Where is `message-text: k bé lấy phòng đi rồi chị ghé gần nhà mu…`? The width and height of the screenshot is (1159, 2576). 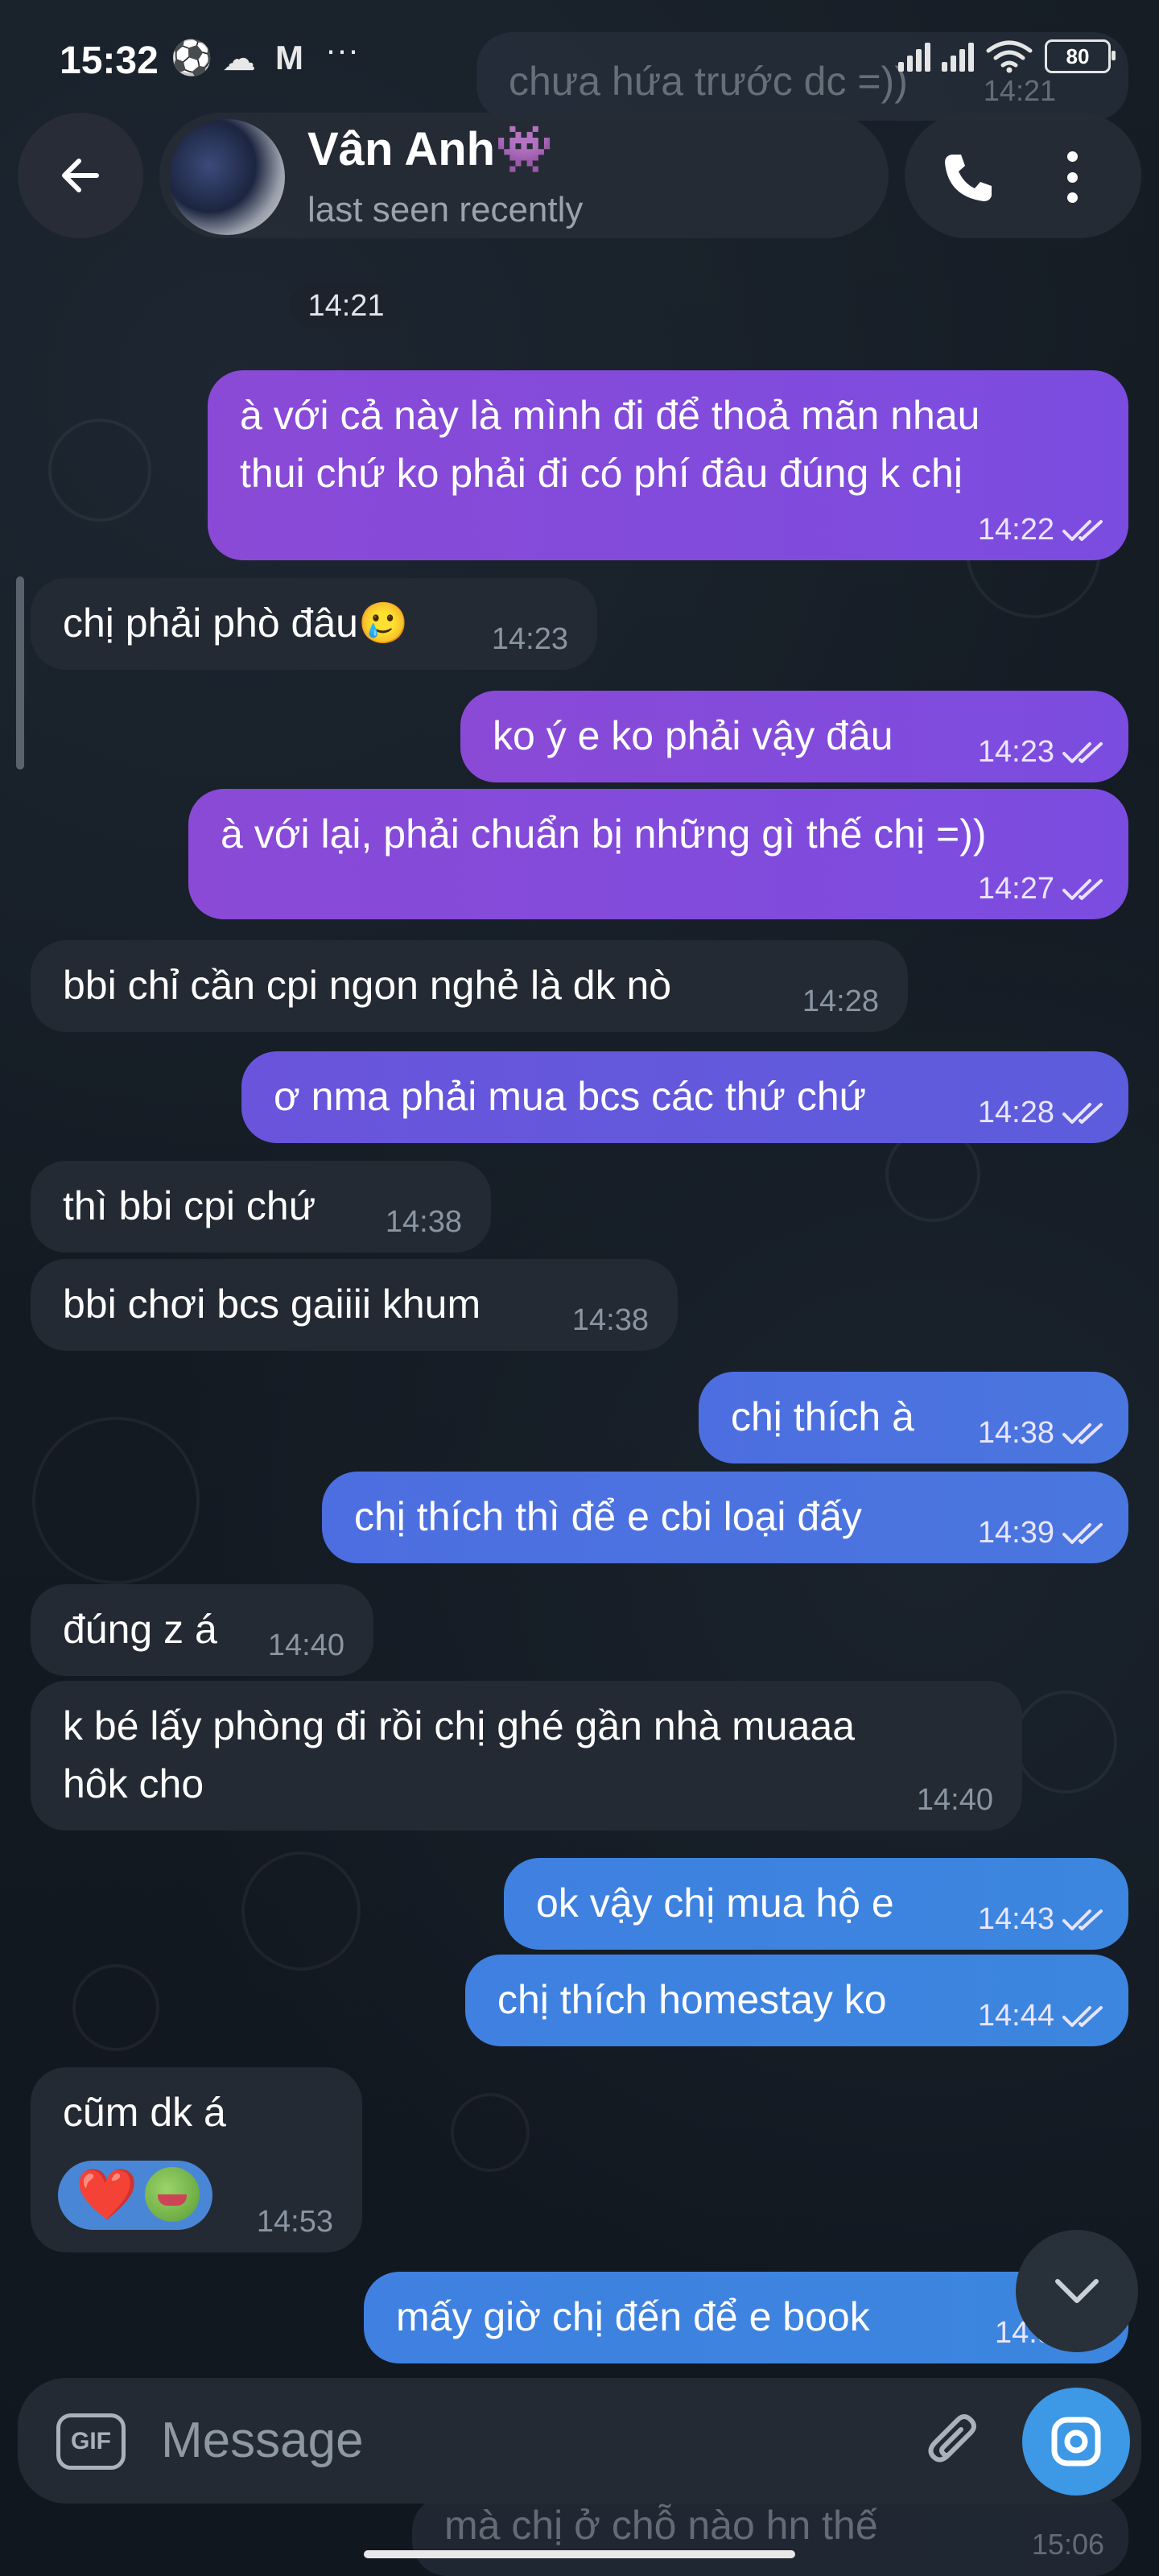 message-text: k bé lấy phòng đi rồi chị ghé gần nhà mu… is located at coordinates (460, 1725).